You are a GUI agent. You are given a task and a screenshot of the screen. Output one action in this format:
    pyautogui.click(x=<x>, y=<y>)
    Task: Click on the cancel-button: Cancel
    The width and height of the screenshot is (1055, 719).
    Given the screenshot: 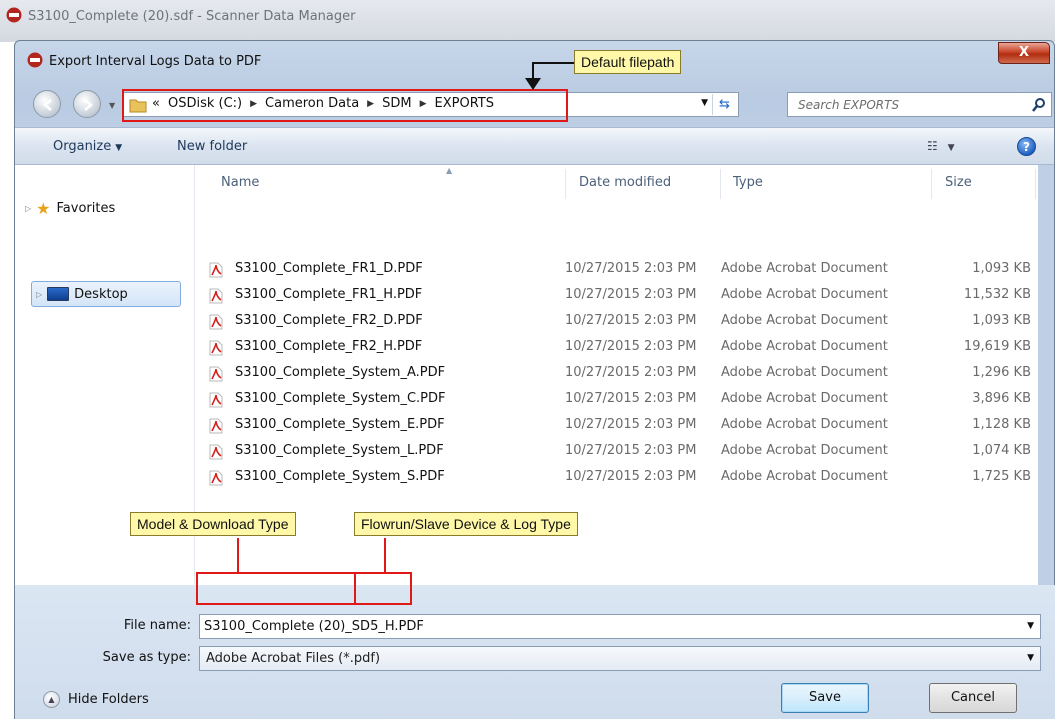 What is the action you would take?
    pyautogui.click(x=973, y=698)
    